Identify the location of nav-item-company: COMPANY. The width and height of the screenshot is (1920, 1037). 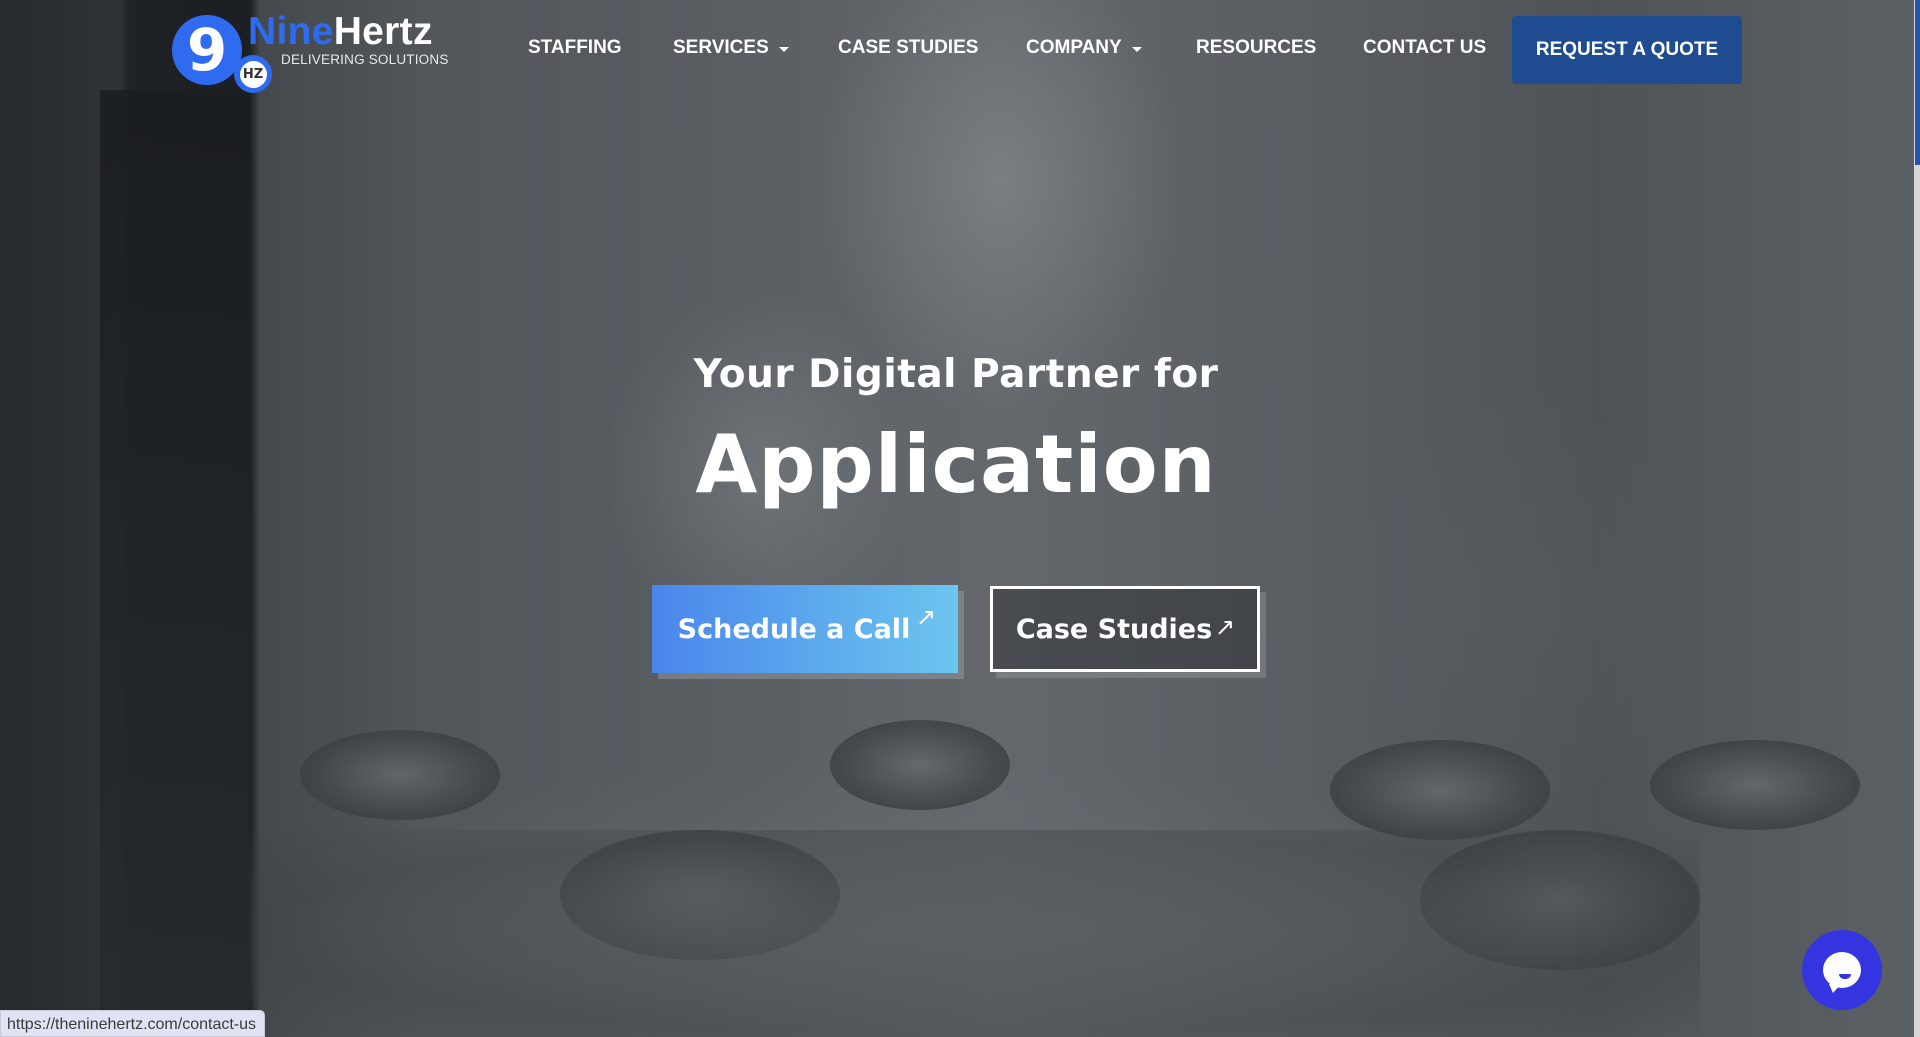
(1084, 48).